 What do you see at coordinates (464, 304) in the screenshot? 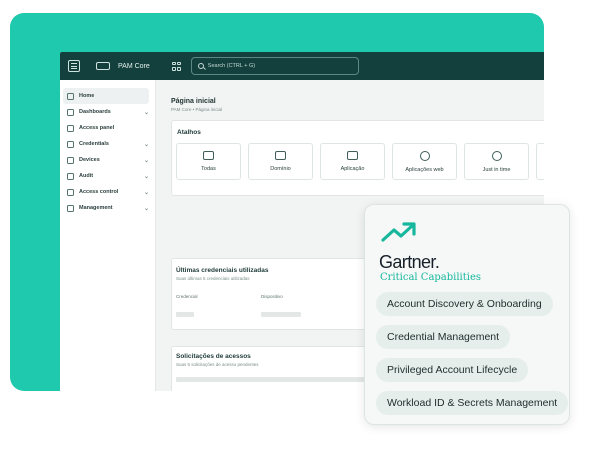
I see `capability-pill: Account Discovery & Onboarding` at bounding box center [464, 304].